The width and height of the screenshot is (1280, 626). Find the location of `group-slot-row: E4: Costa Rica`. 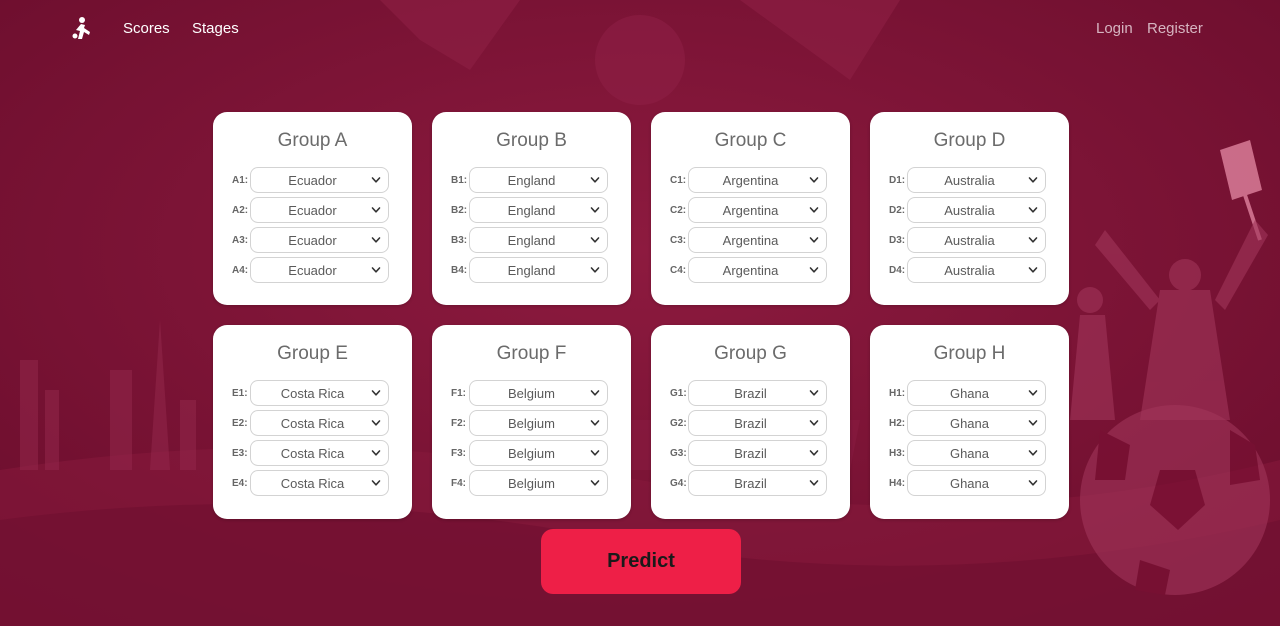

group-slot-row: E4: Costa Rica is located at coordinates (312, 483).